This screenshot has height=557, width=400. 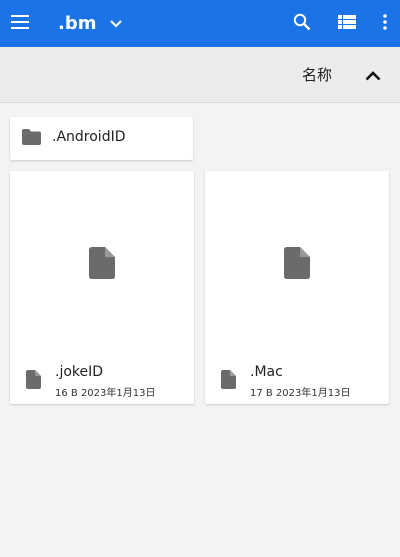 I want to click on search-icon, so click(x=302, y=24).